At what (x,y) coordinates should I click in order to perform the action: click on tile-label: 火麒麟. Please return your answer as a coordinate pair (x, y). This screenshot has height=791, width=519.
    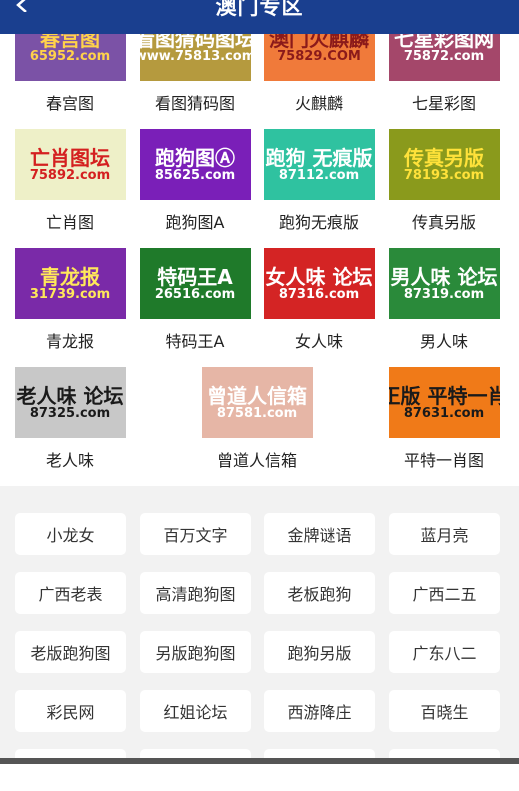
    Looking at the image, I should click on (319, 104).